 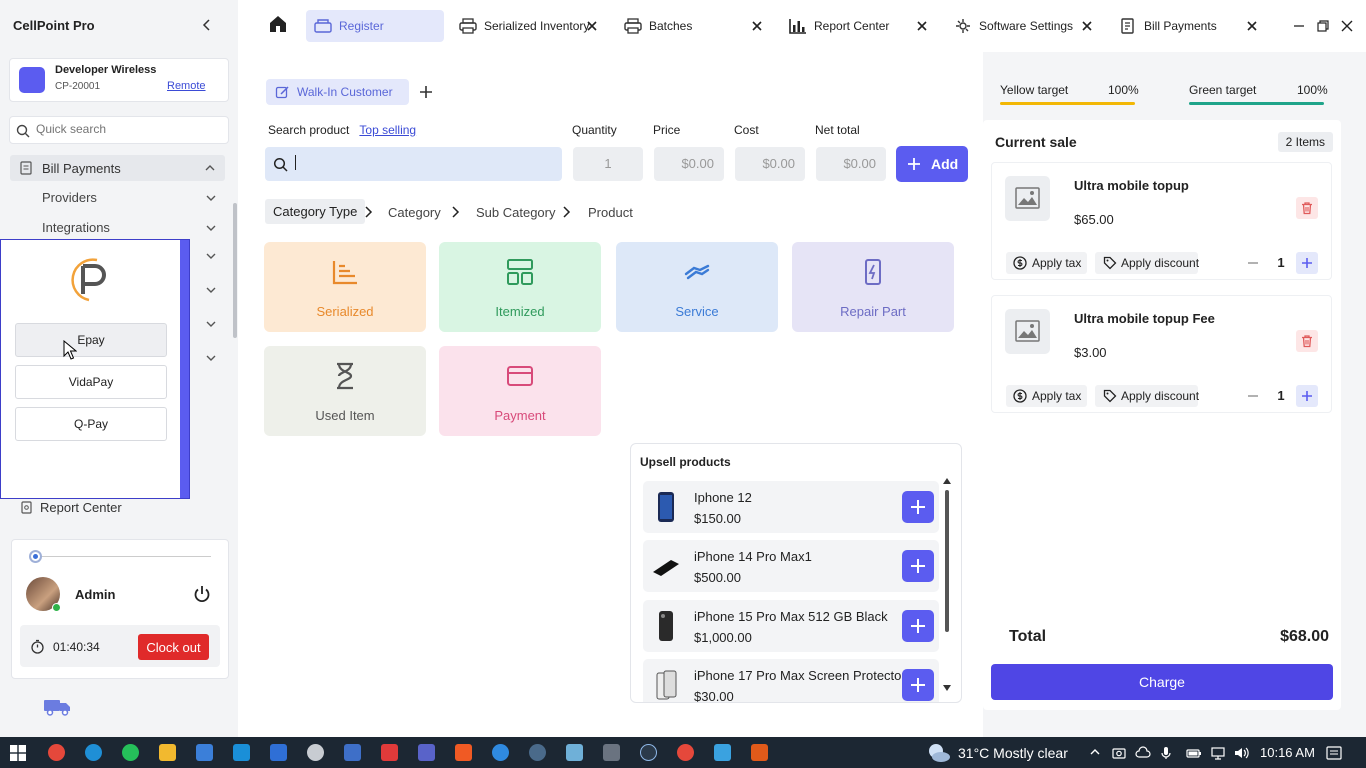 What do you see at coordinates (947, 688) in the screenshot?
I see `scroll-down-icon` at bounding box center [947, 688].